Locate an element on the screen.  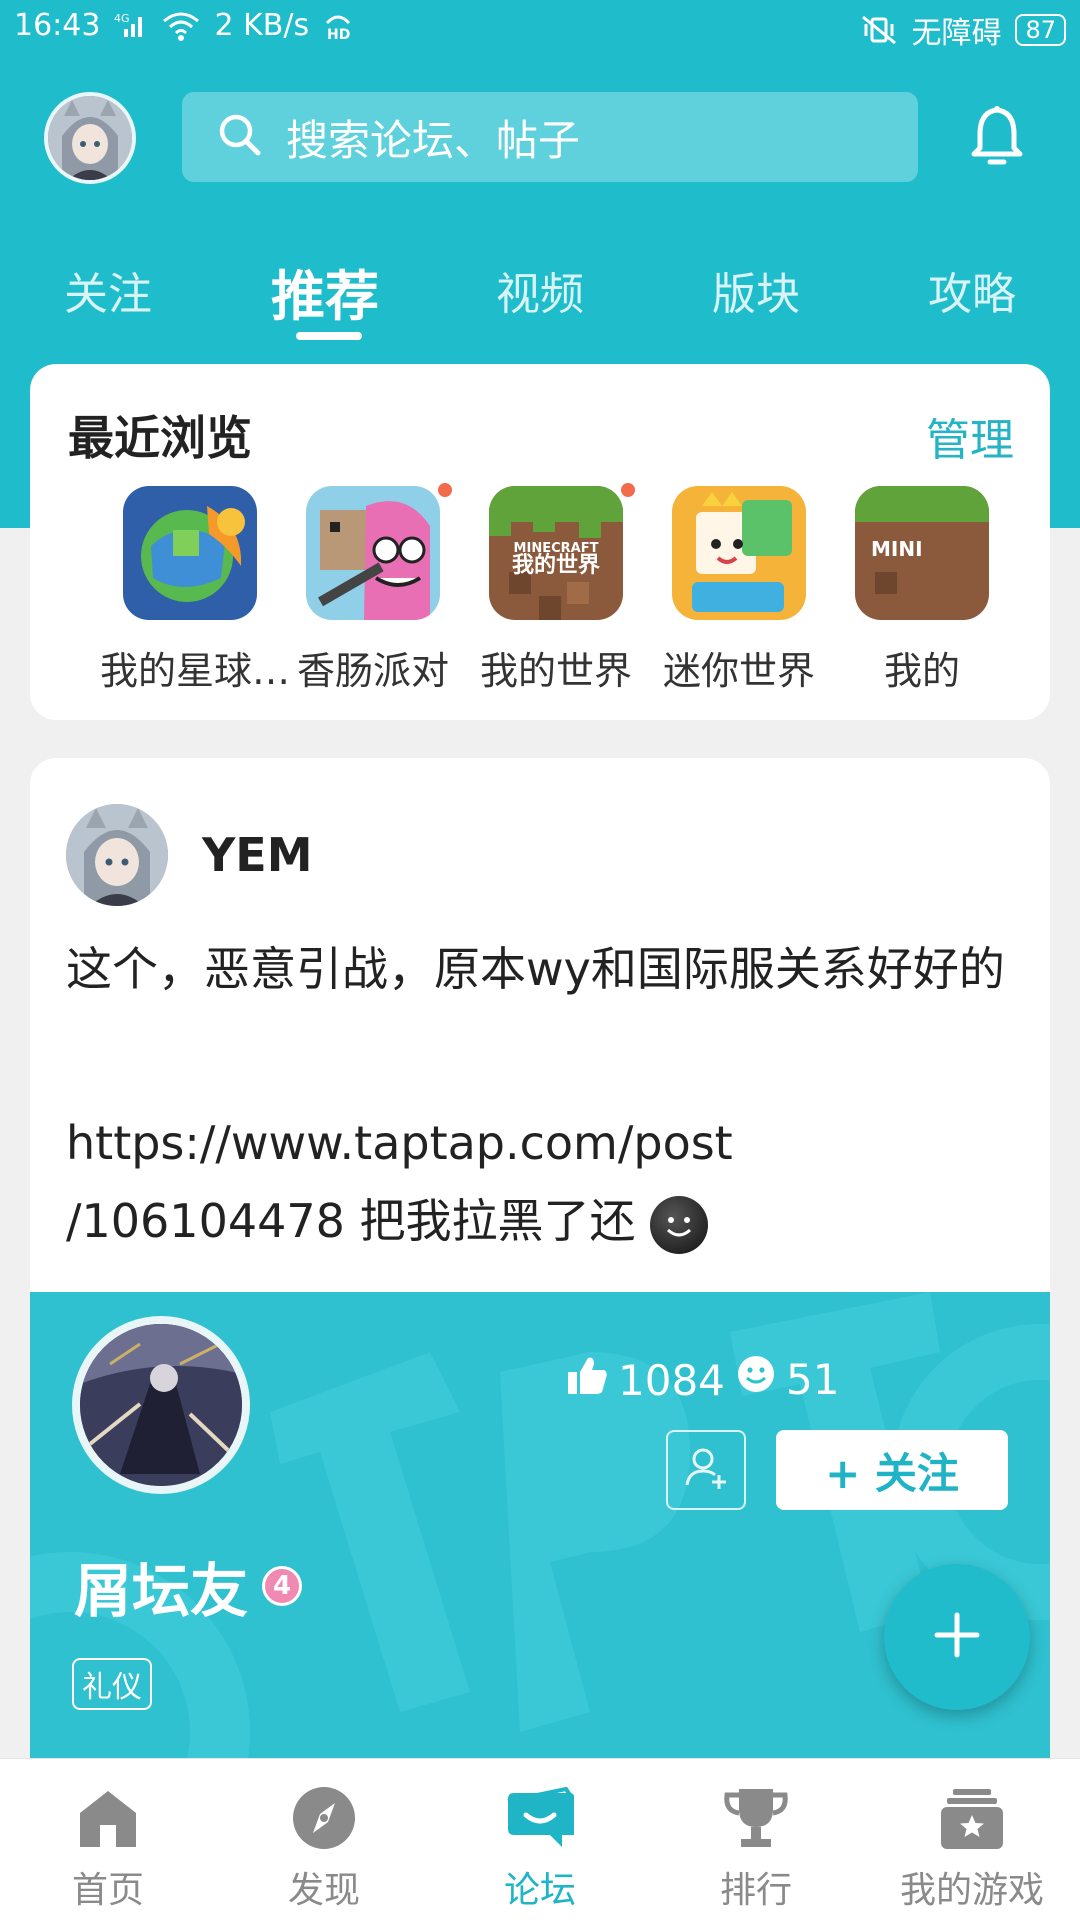
nav-forum: 论坛 is located at coordinates (540, 1848).